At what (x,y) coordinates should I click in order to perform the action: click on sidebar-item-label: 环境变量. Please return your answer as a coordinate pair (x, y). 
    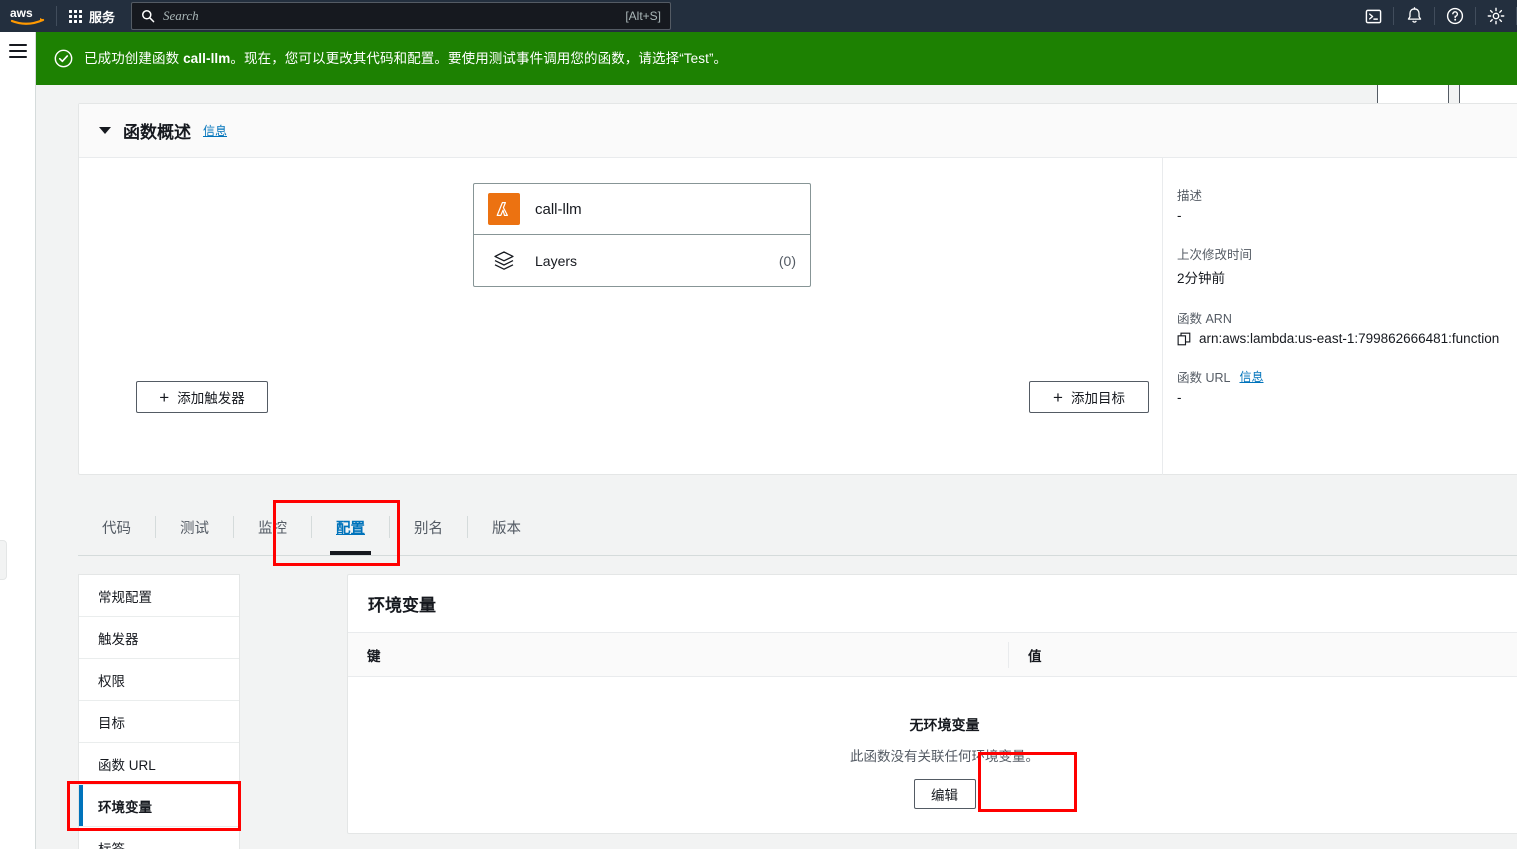
    Looking at the image, I should click on (125, 807).